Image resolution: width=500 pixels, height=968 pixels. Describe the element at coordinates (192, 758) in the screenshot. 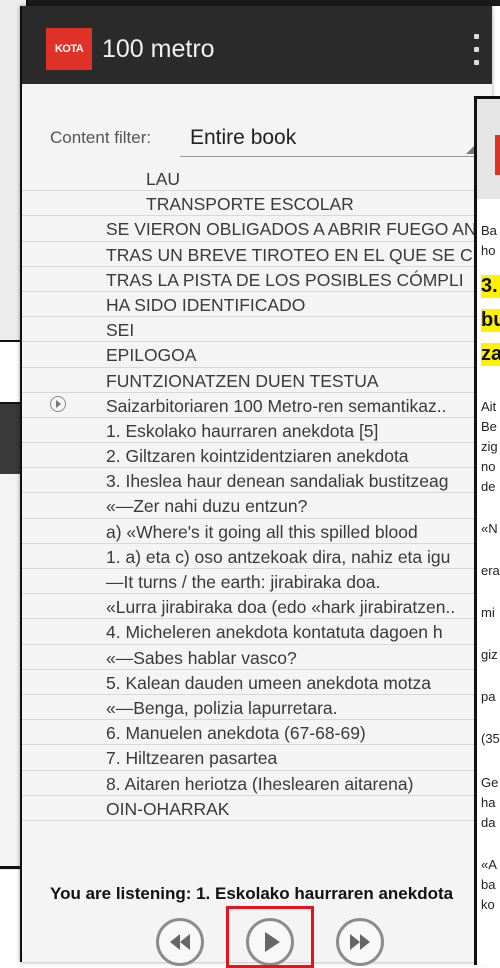

I see `toc-item-label: 7. Hiltzearen pasartea` at that location.